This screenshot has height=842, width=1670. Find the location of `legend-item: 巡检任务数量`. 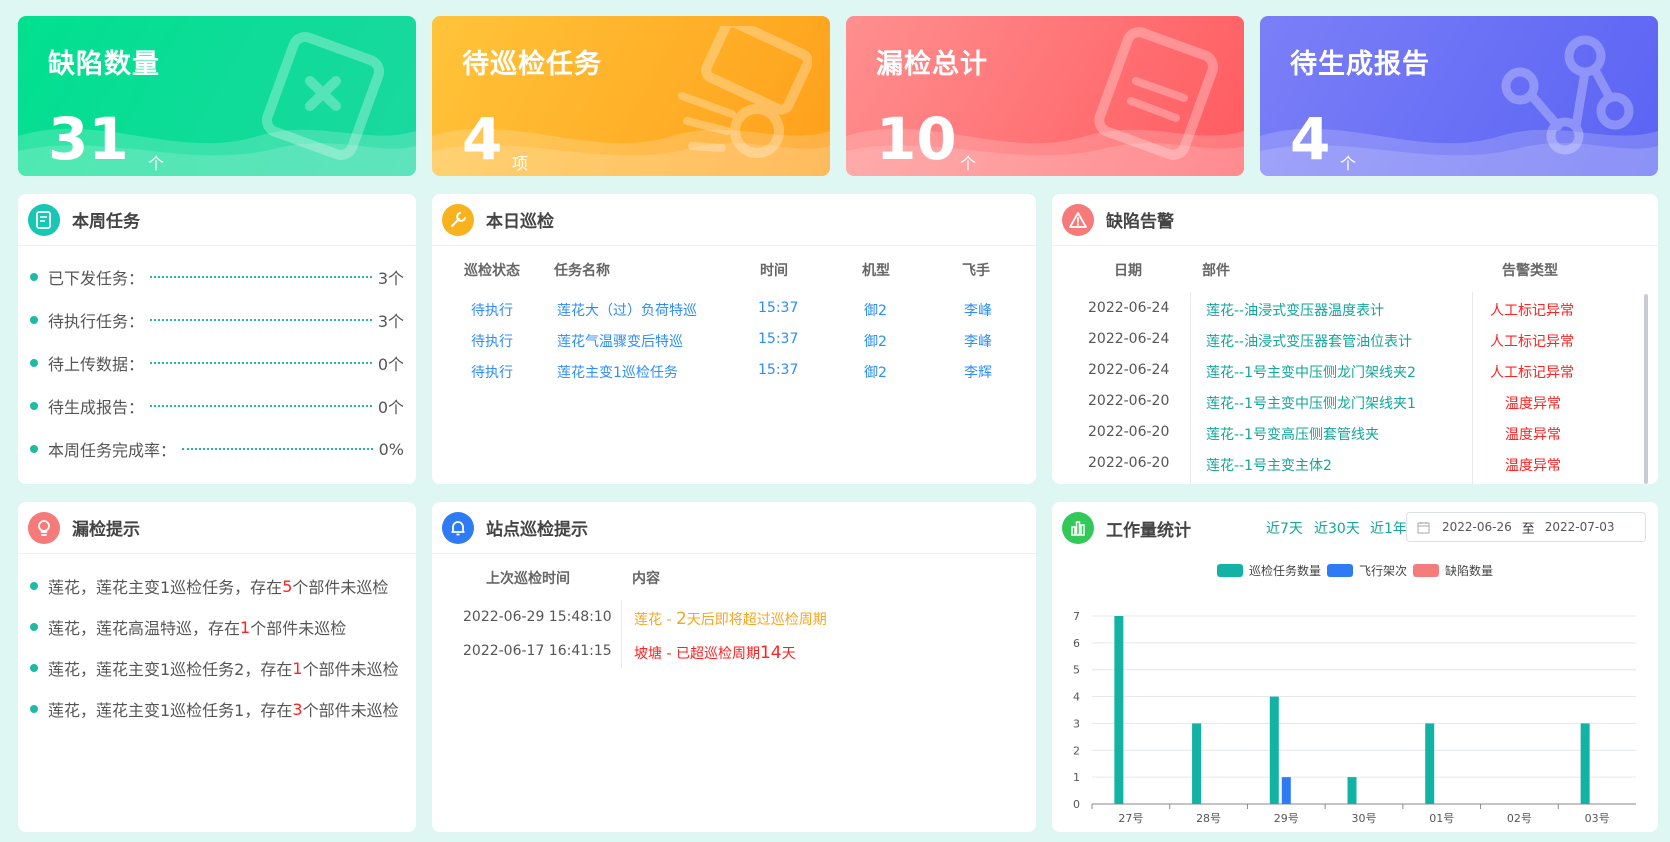

legend-item: 巡检任务数量 is located at coordinates (1268, 570).